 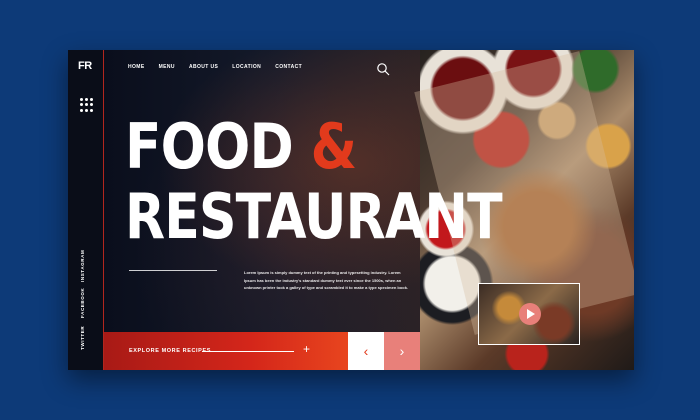 What do you see at coordinates (334, 146) in the screenshot?
I see `headline-ampersand: &` at bounding box center [334, 146].